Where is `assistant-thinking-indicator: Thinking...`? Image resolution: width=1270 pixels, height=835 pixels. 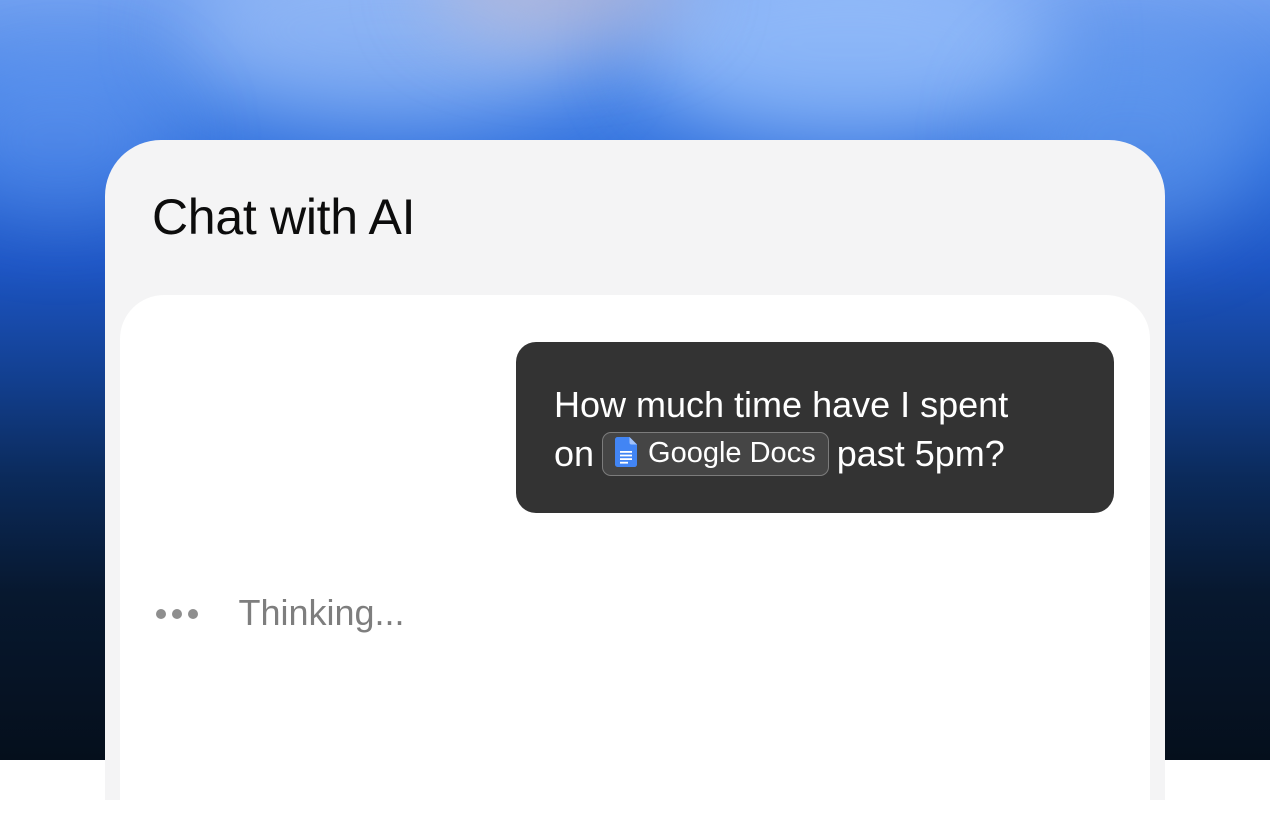 assistant-thinking-indicator: Thinking... is located at coordinates (280, 613).